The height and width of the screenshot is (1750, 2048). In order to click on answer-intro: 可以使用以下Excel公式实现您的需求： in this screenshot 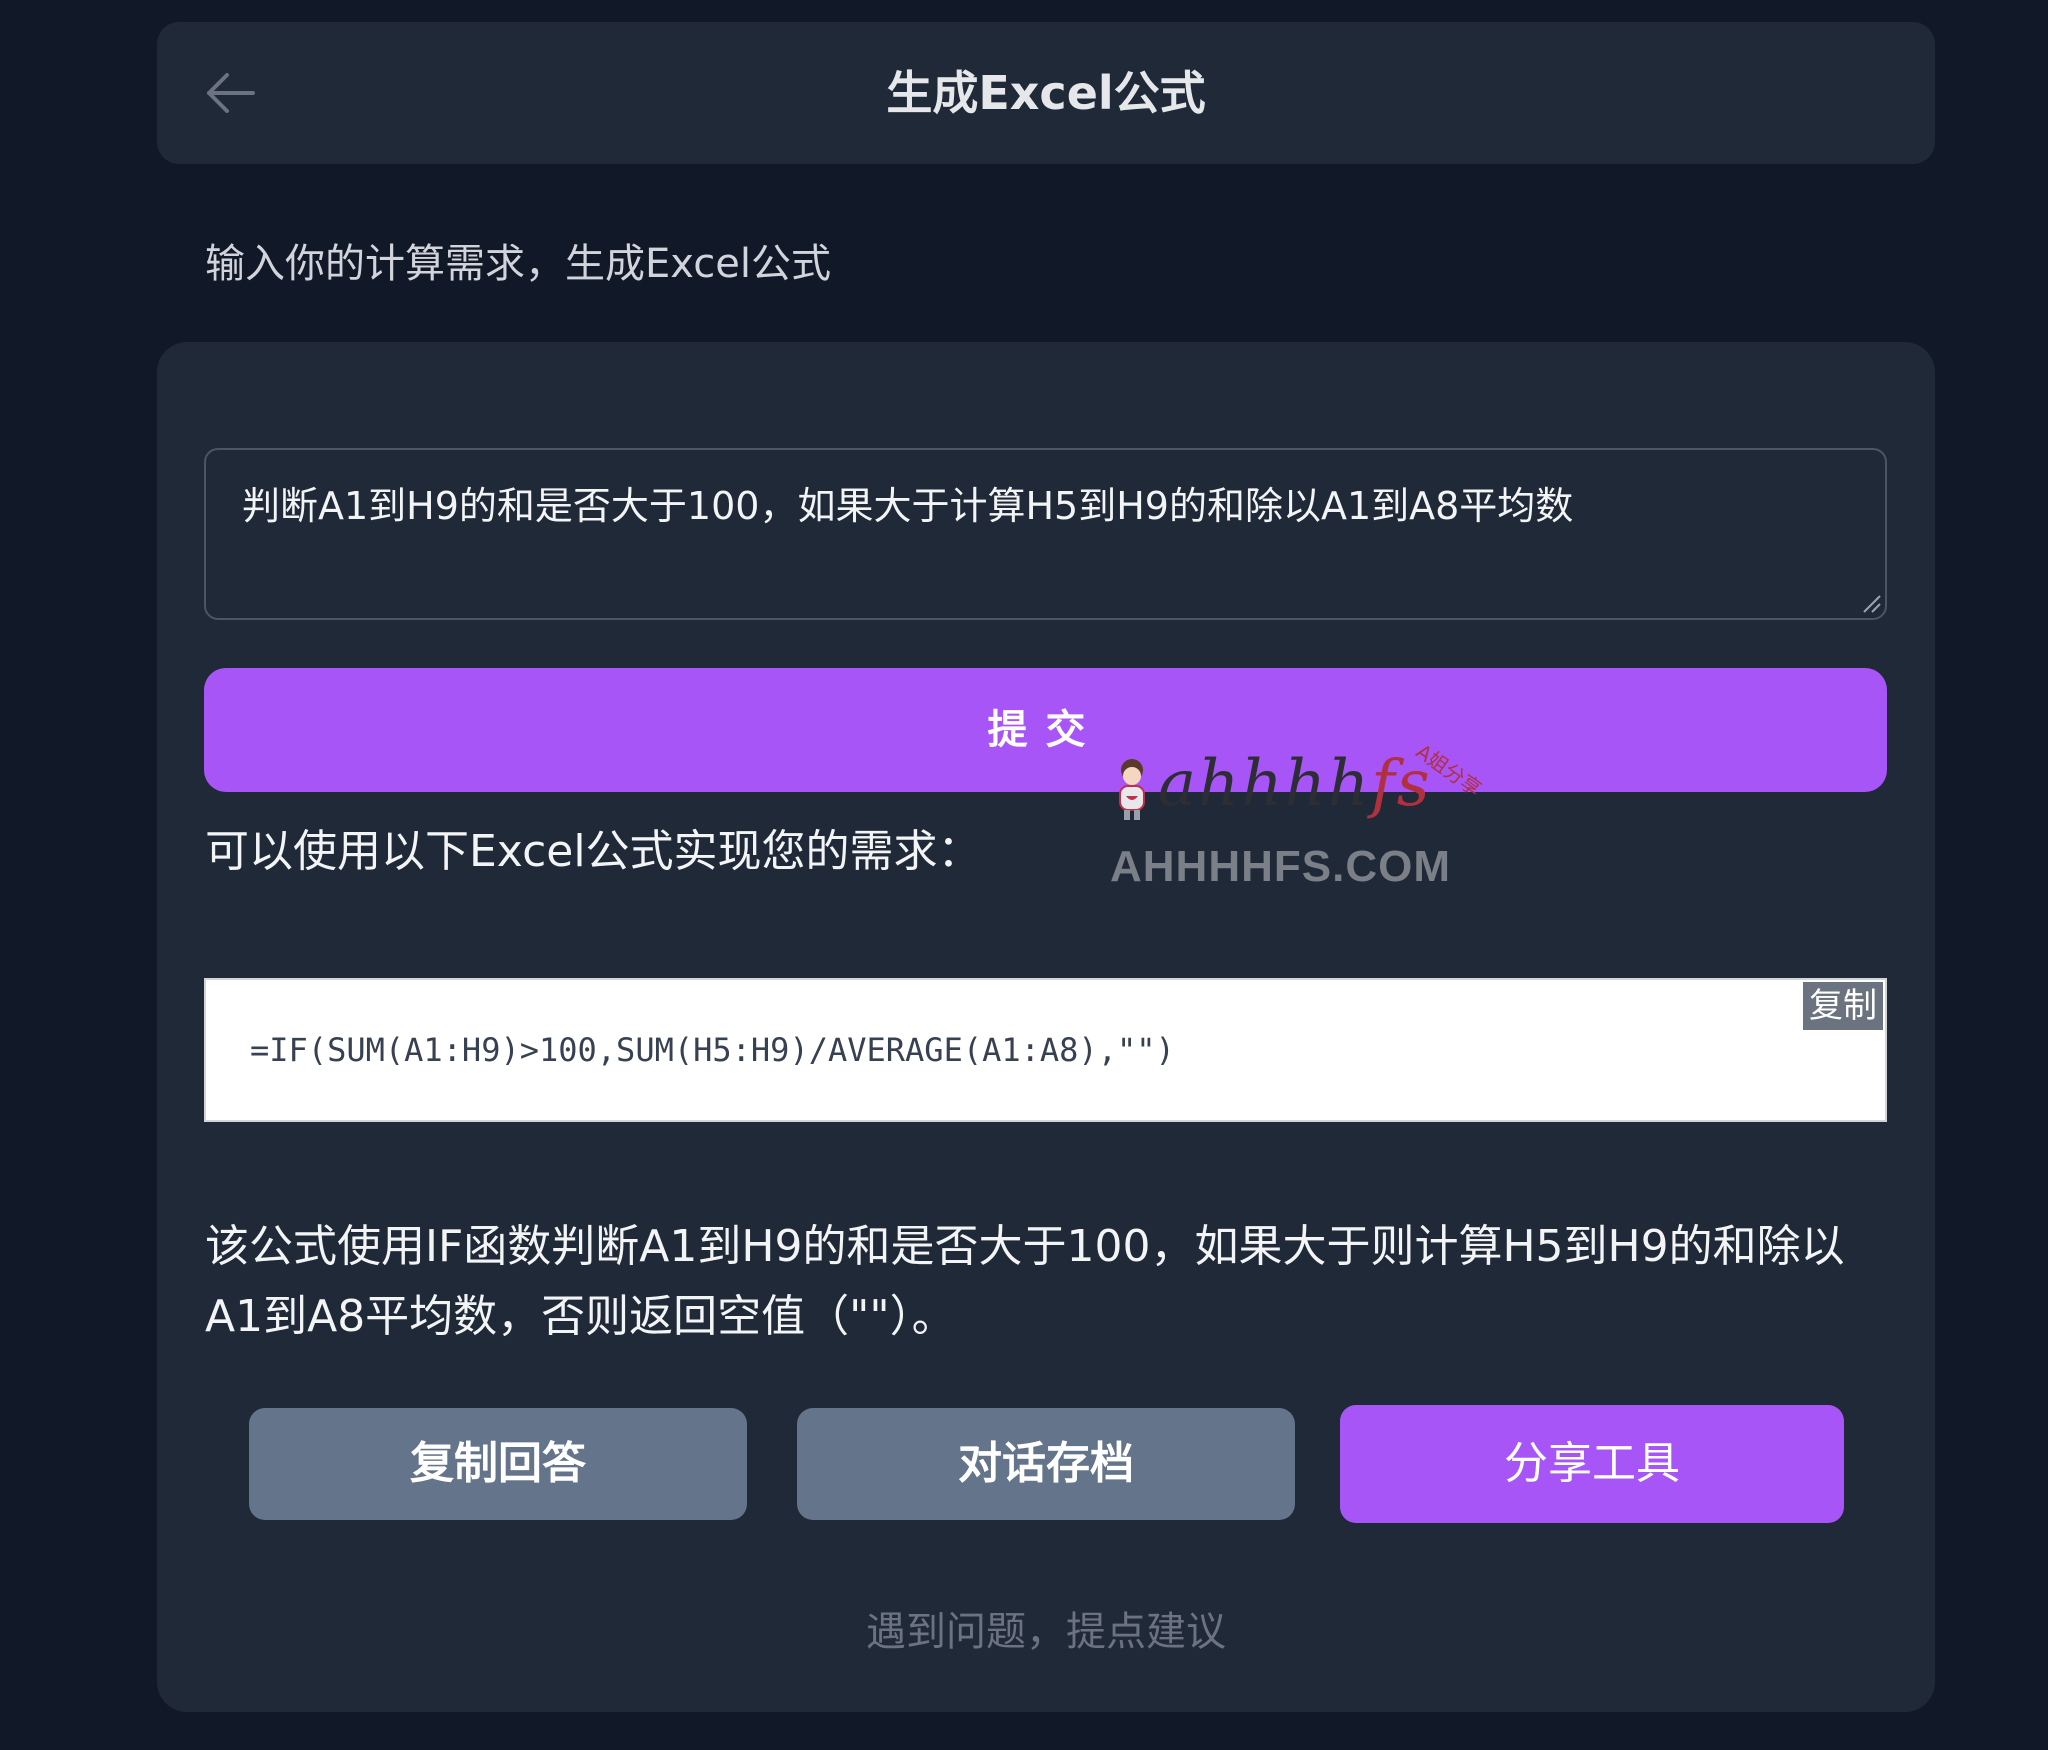, I will do `click(593, 851)`.